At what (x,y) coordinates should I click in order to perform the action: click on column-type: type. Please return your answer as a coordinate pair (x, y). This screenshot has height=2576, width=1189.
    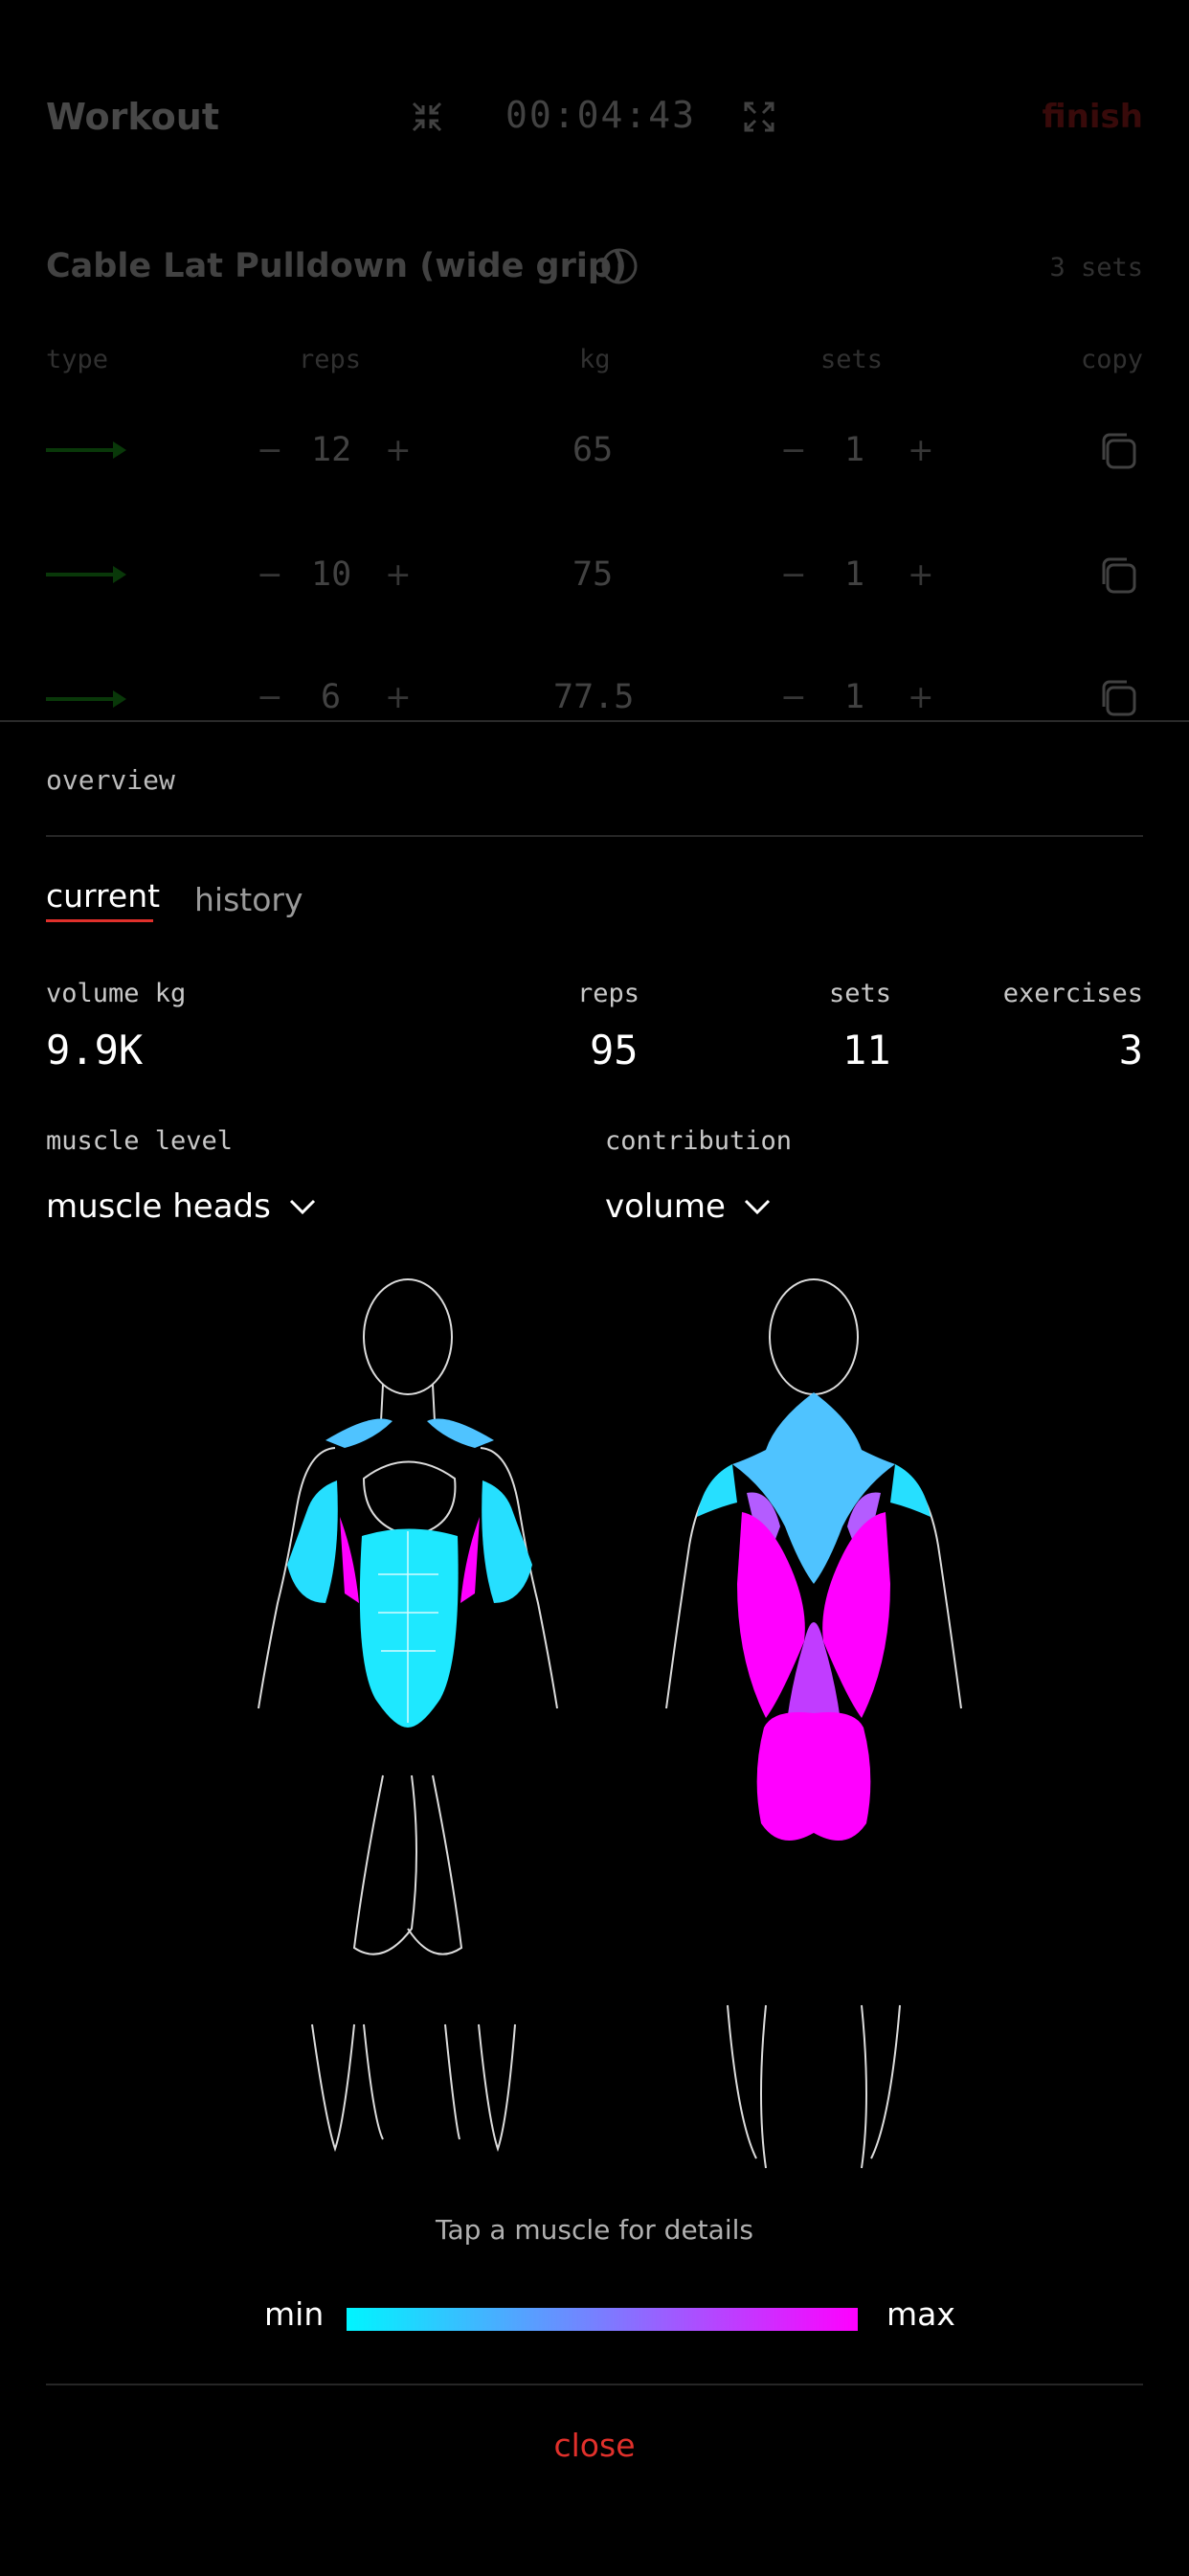
    Looking at the image, I should click on (77, 359).